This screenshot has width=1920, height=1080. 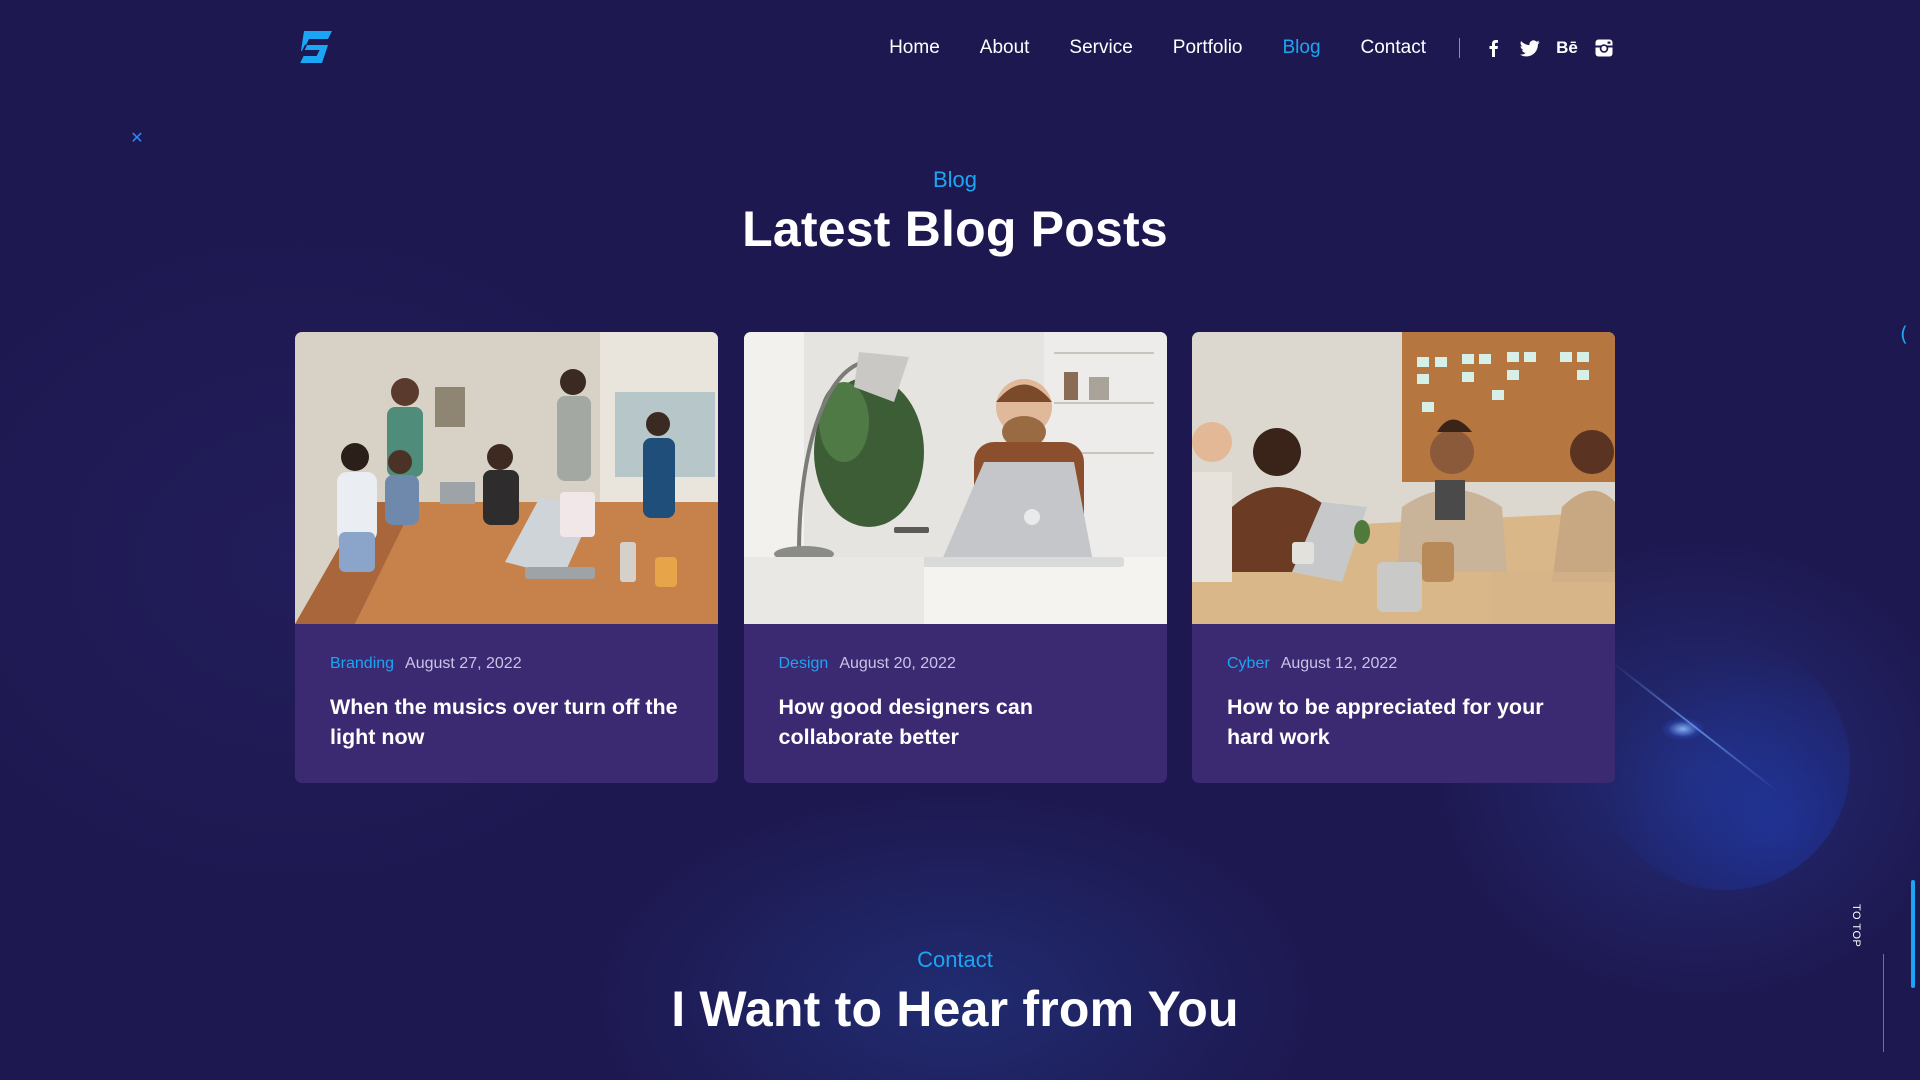 I want to click on nav-item-home: Home, so click(x=914, y=48).